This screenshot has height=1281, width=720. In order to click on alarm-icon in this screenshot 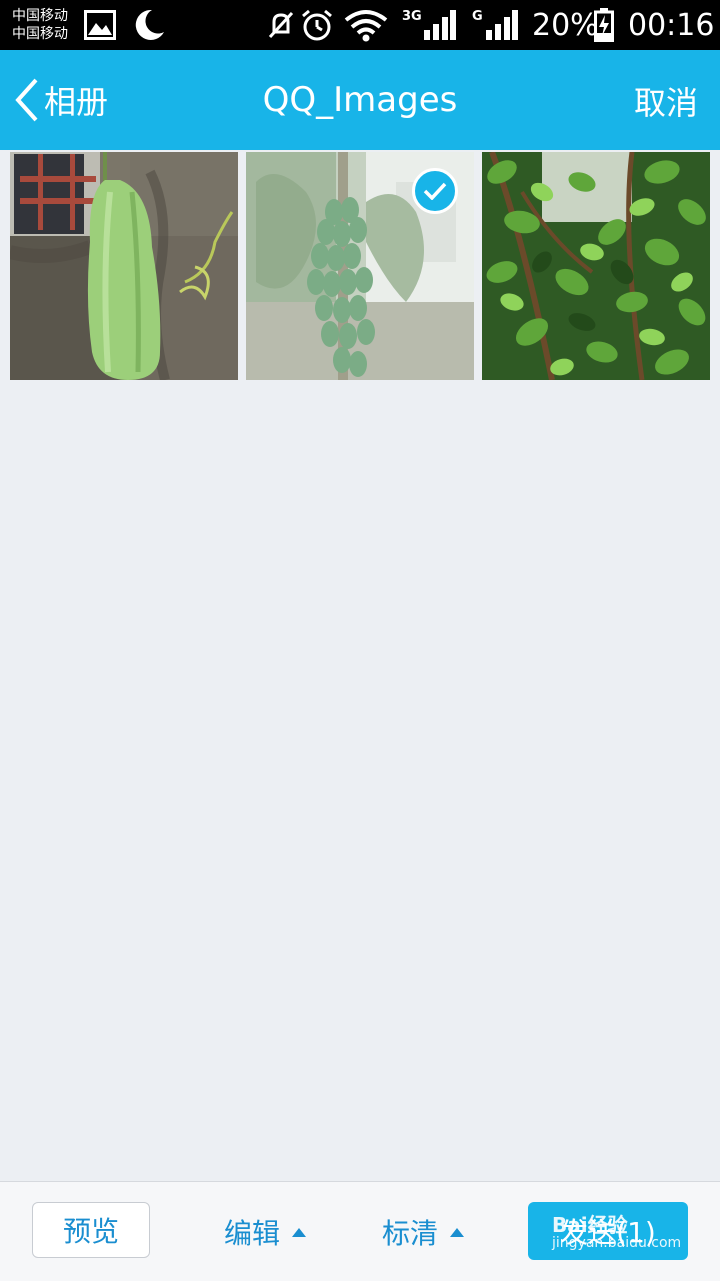, I will do `click(317, 25)`.